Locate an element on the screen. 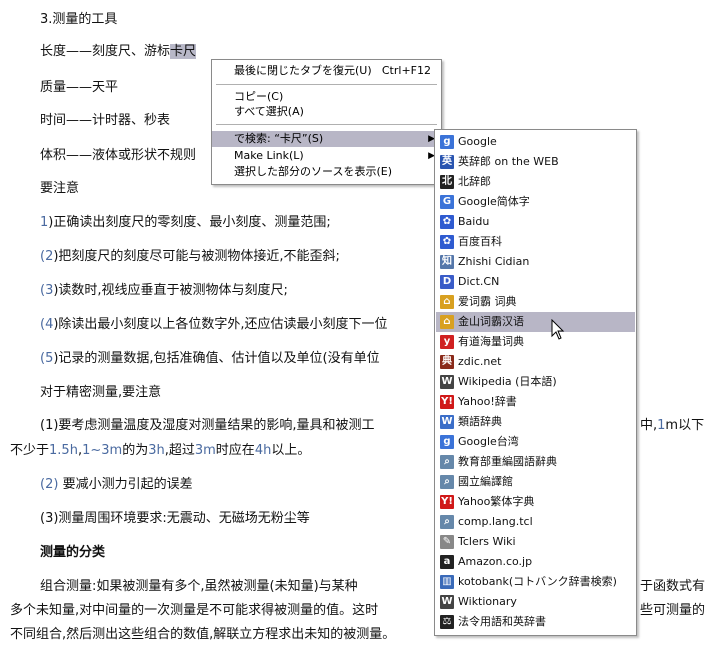 This screenshot has width=719, height=653. google-taiwan-icon: g is located at coordinates (447, 442).